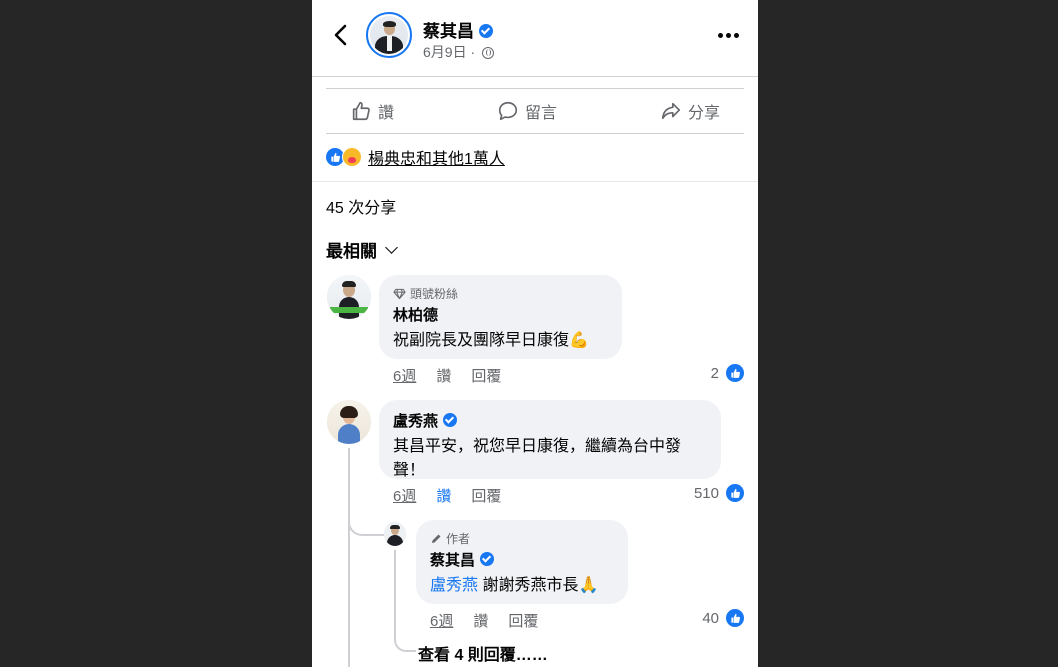  Describe the element at coordinates (372, 111) in the screenshot. I see `like-button: 讚` at that location.